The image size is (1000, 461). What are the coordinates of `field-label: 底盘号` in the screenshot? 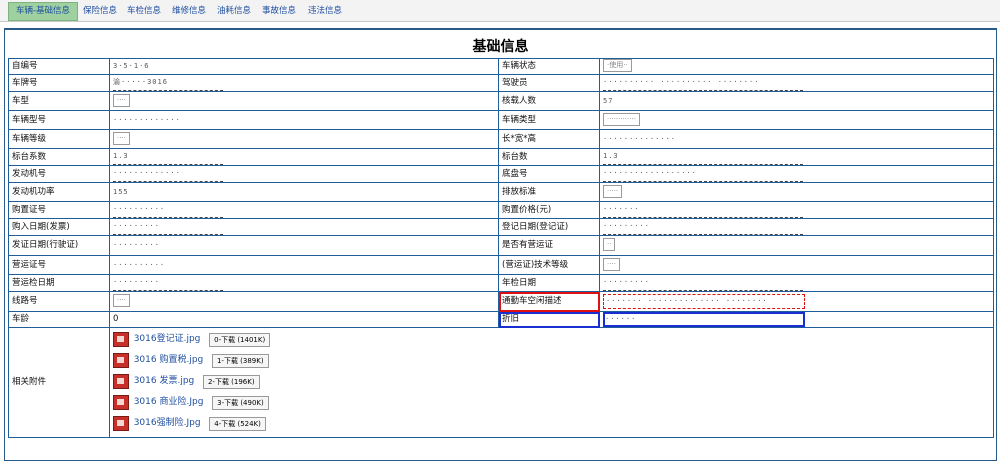 It's located at (549, 174).